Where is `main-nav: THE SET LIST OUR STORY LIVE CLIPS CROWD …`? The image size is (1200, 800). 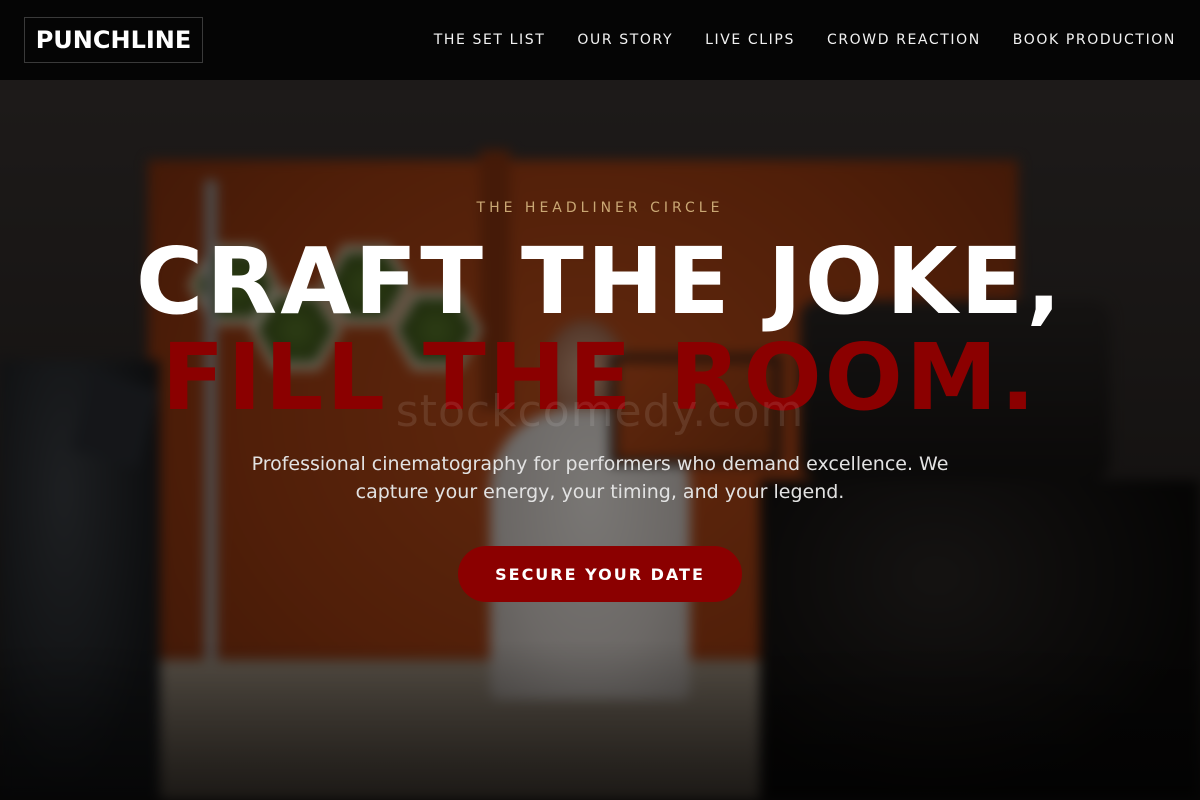
main-nav: THE SET LIST OUR STORY LIVE CLIPS CROWD … is located at coordinates (805, 40).